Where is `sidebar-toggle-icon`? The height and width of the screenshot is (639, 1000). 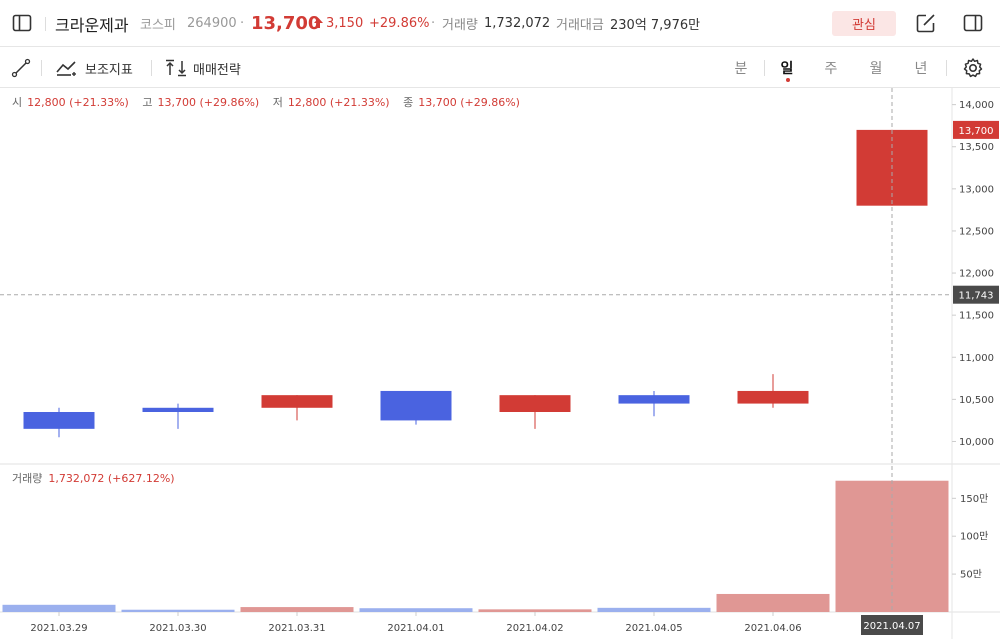 sidebar-toggle-icon is located at coordinates (22, 23).